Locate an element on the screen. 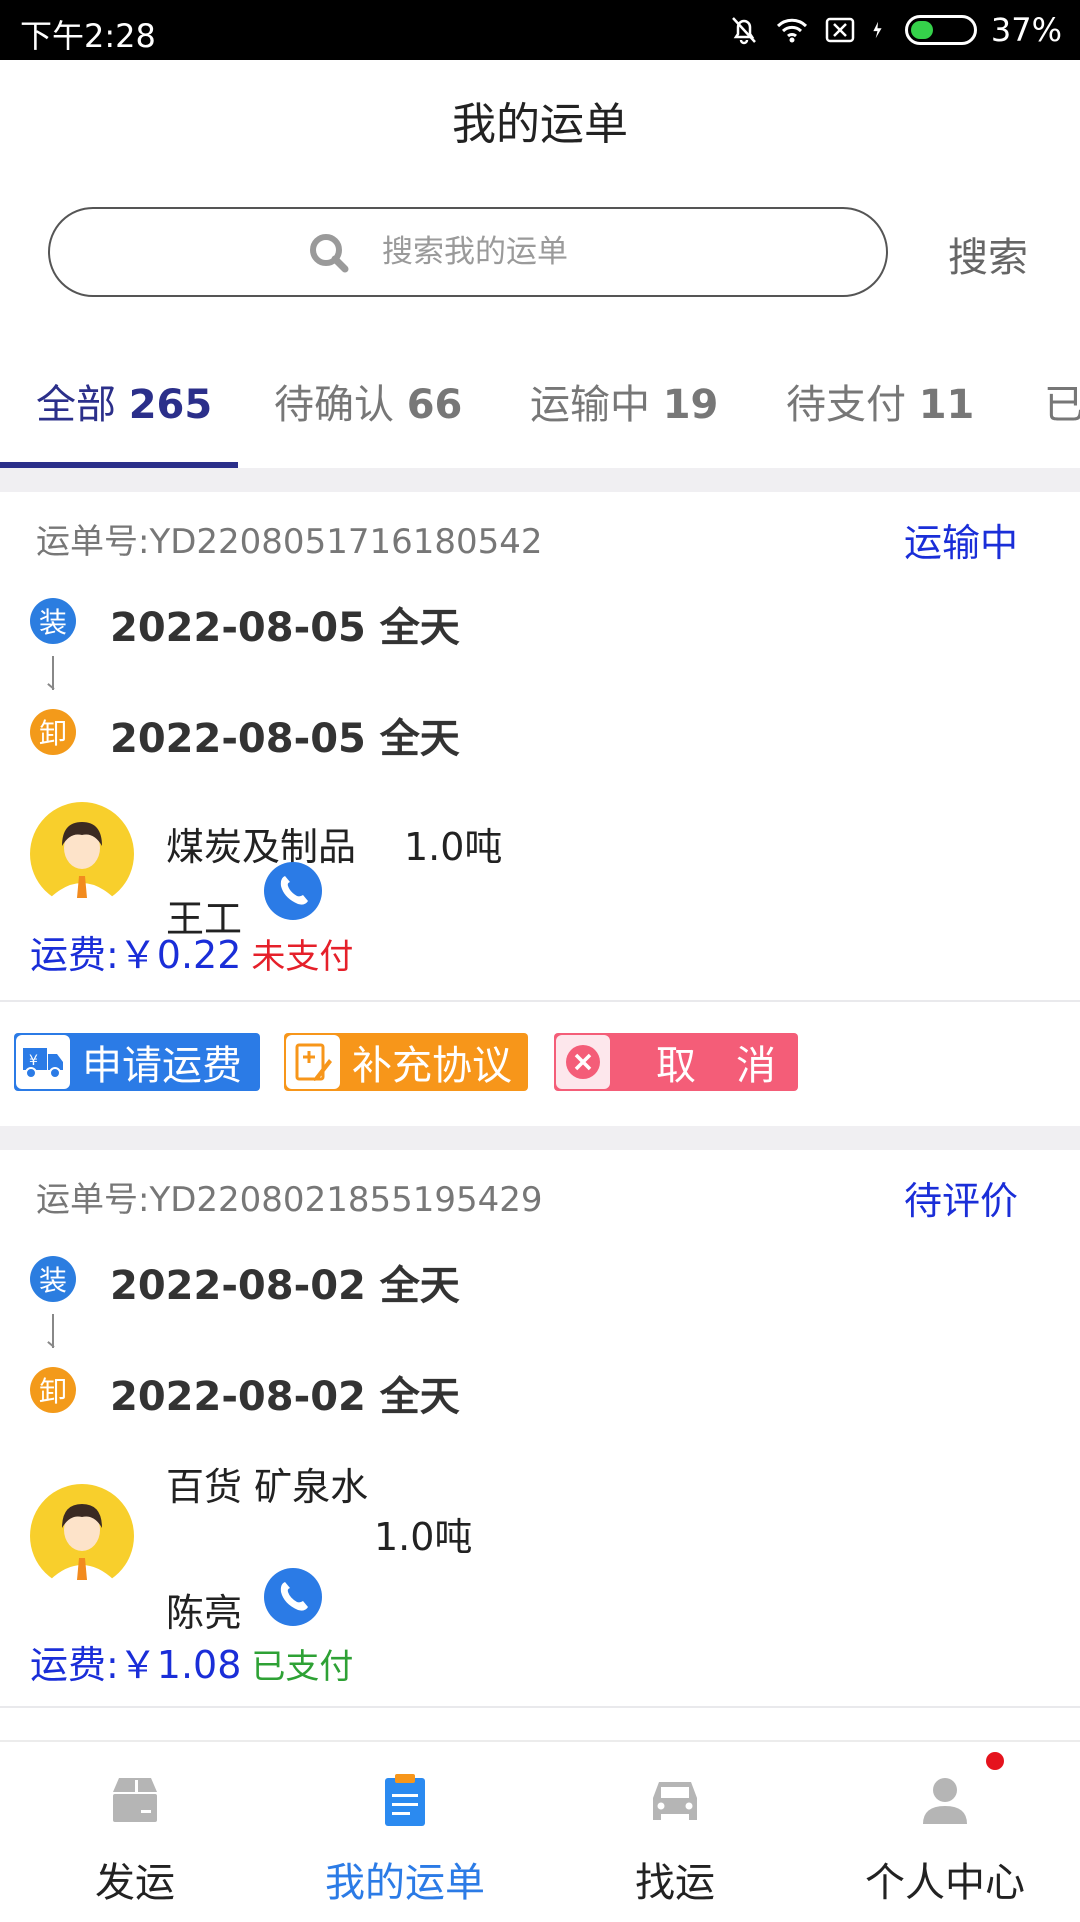  search-box is located at coordinates (468, 252).